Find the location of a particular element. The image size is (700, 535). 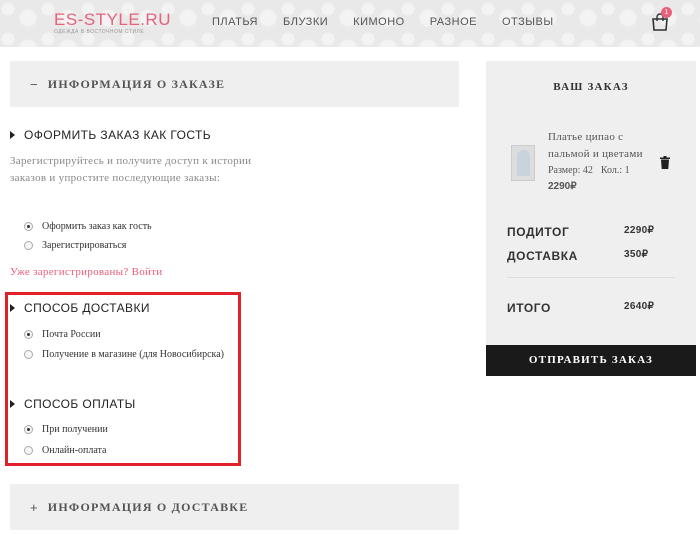

total-value: 2640₽ is located at coordinates (639, 306).